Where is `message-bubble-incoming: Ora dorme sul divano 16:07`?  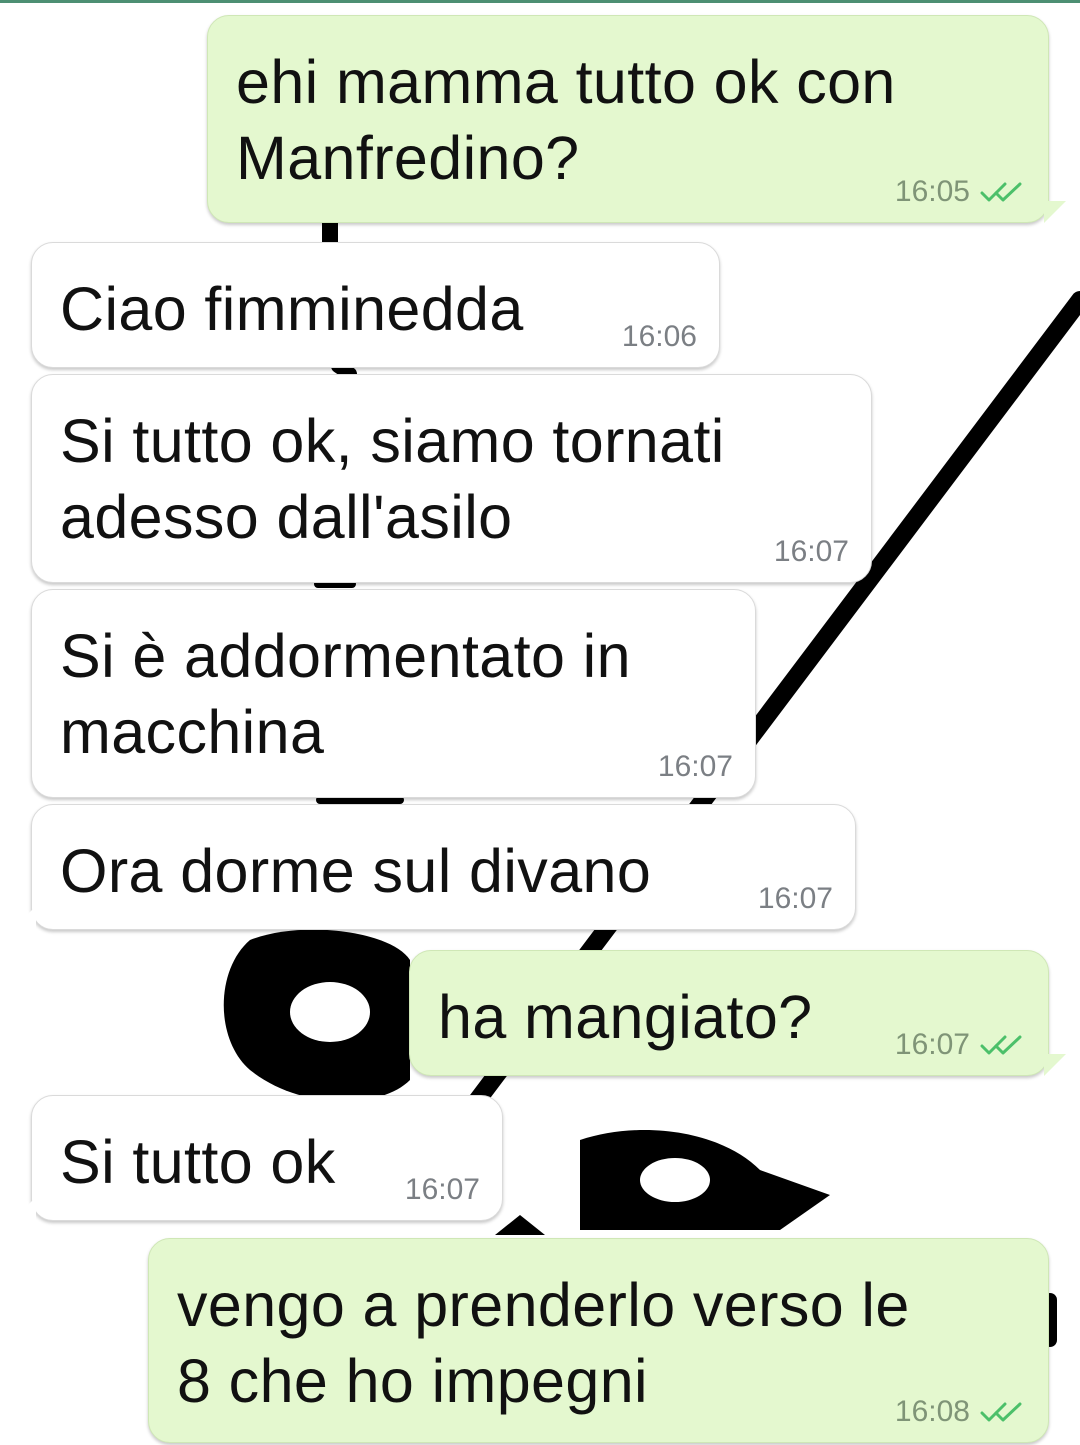
message-bubble-incoming: Ora dorme sul divano 16:07 is located at coordinates (443, 867).